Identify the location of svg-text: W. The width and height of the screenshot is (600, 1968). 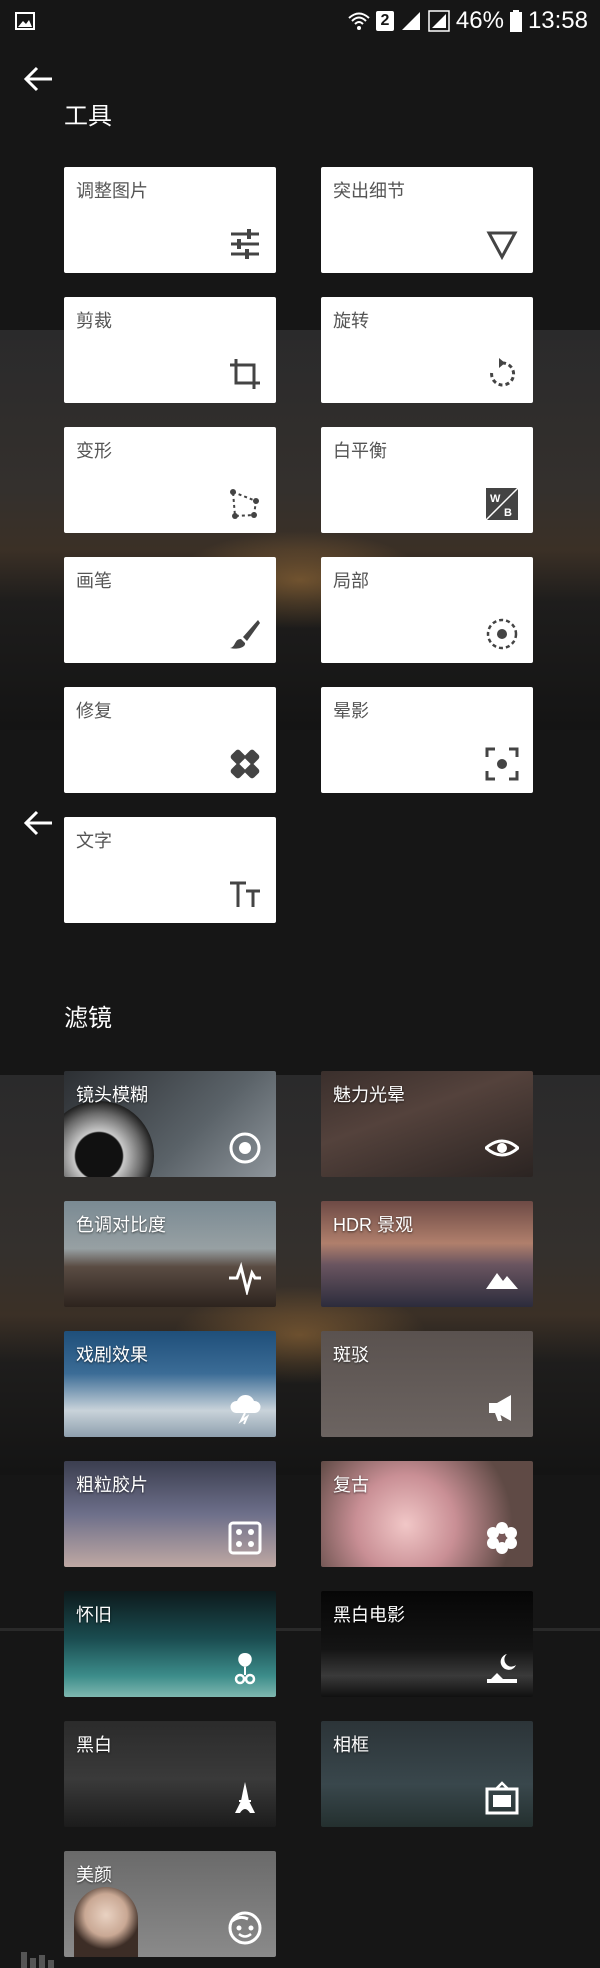
(495, 499).